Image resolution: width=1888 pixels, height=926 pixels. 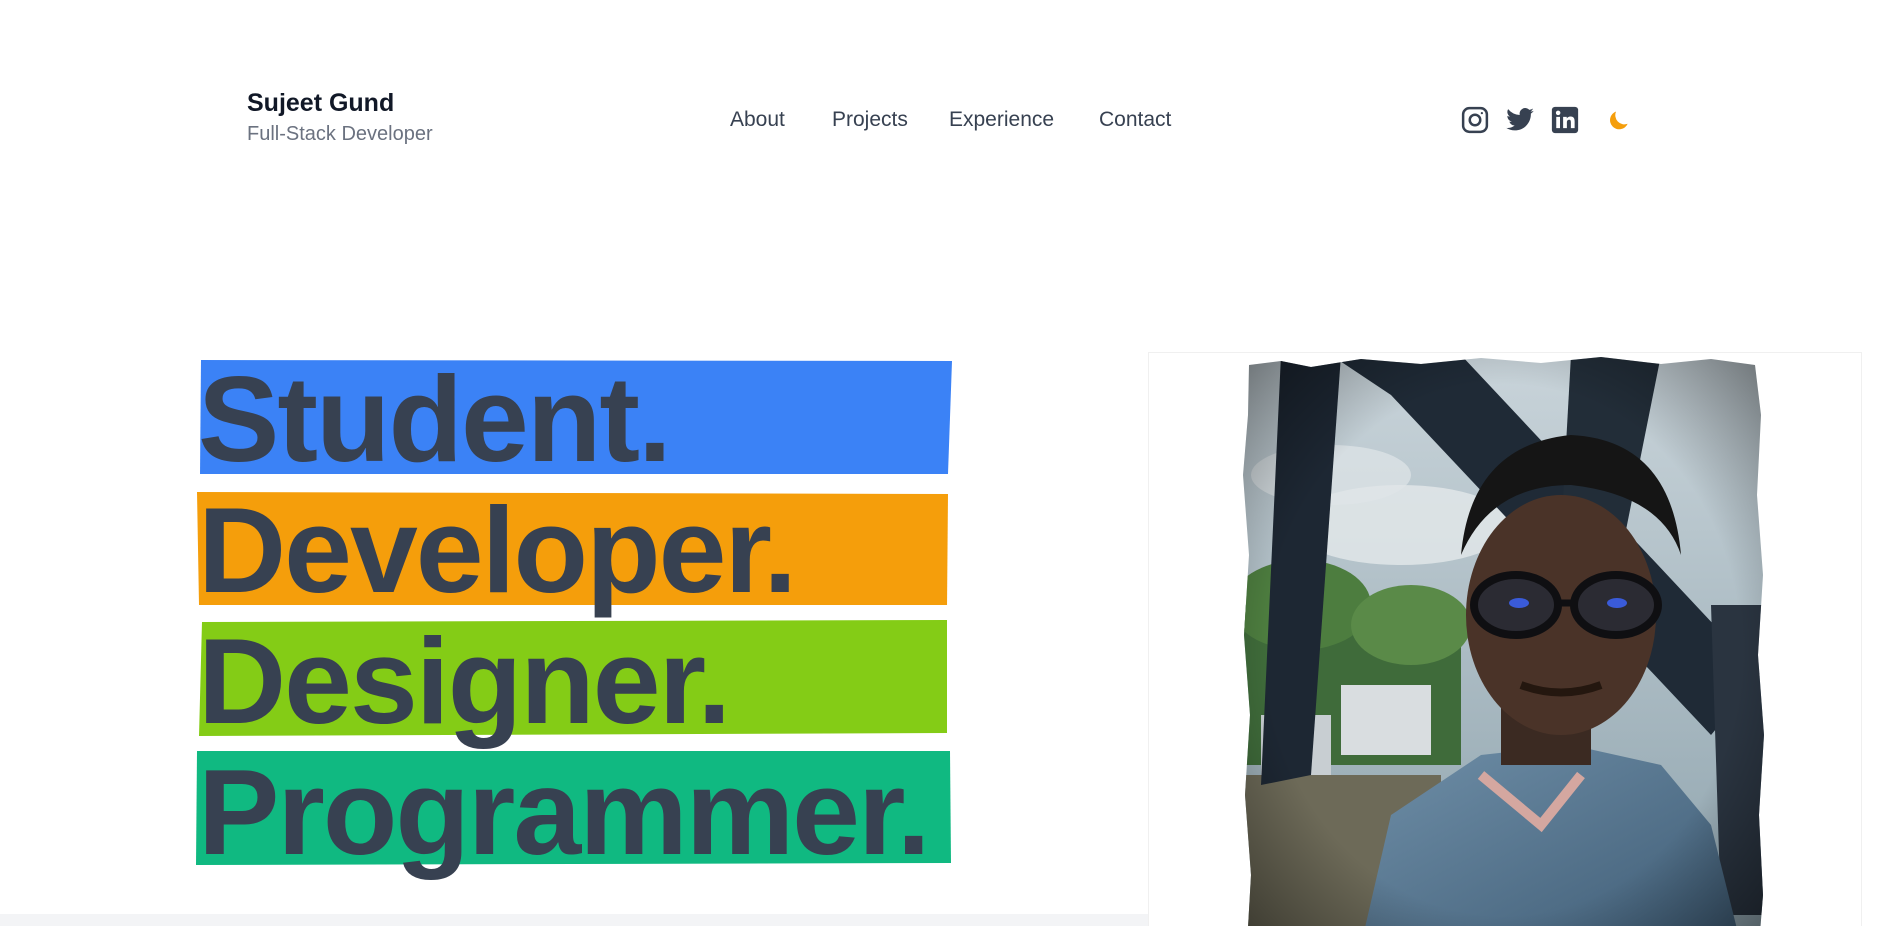 I want to click on hero-word-developer: Developer., so click(x=497, y=550).